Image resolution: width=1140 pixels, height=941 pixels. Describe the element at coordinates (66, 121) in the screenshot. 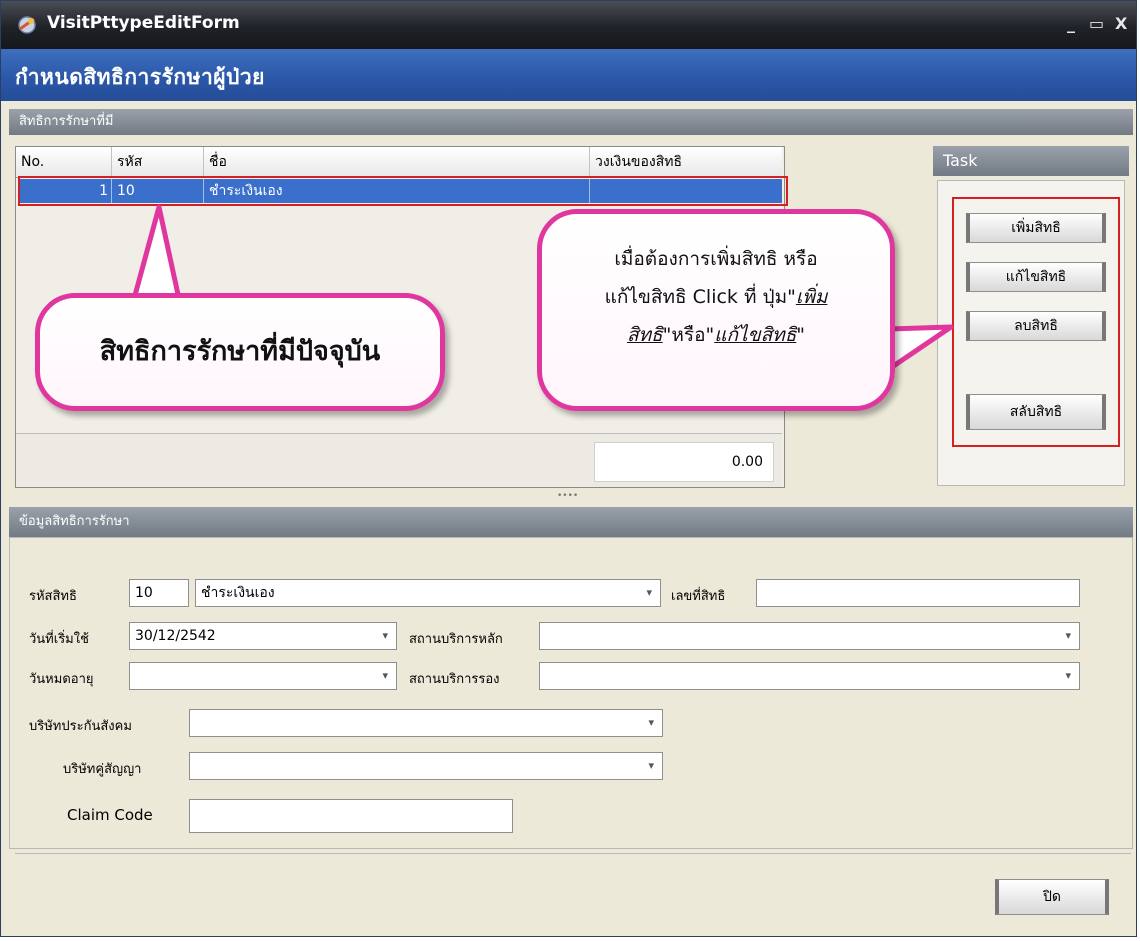

I see `rights-group-label: สิทธิการรักษาที่มี` at that location.